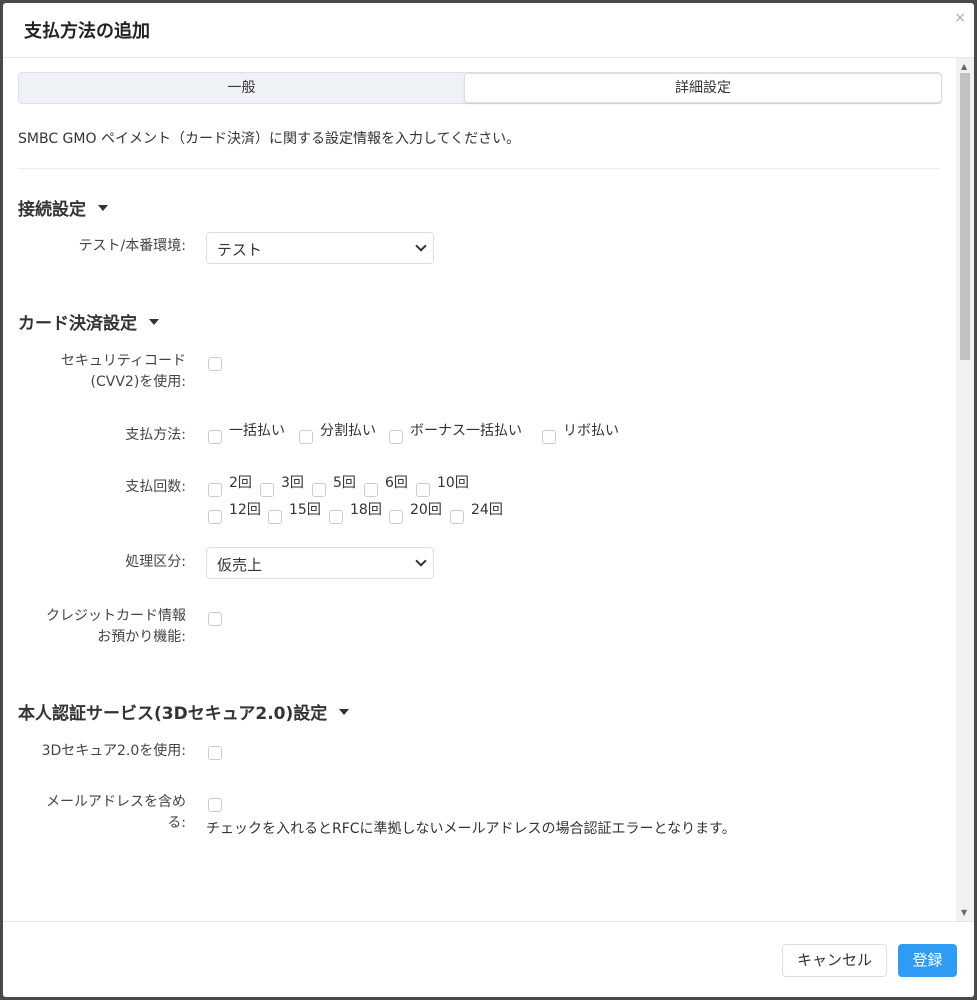  What do you see at coordinates (591, 431) in the screenshot?
I see `payment-method-option: リボ払い` at bounding box center [591, 431].